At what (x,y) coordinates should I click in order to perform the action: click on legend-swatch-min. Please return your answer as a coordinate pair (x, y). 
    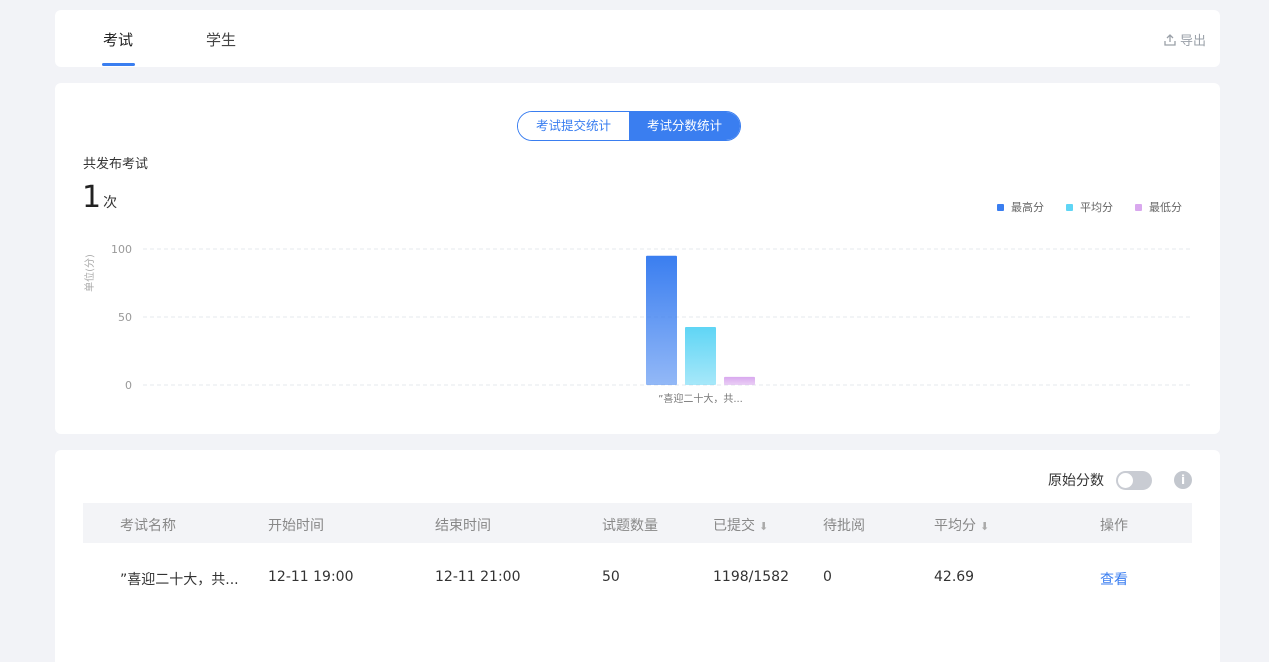
    Looking at the image, I should click on (1138, 207).